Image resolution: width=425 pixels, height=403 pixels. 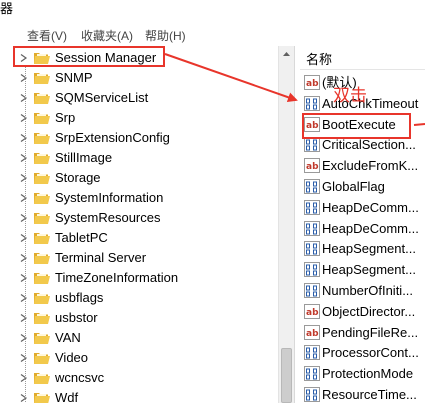 I want to click on bootexecute-highlight-box, so click(x=356, y=126).